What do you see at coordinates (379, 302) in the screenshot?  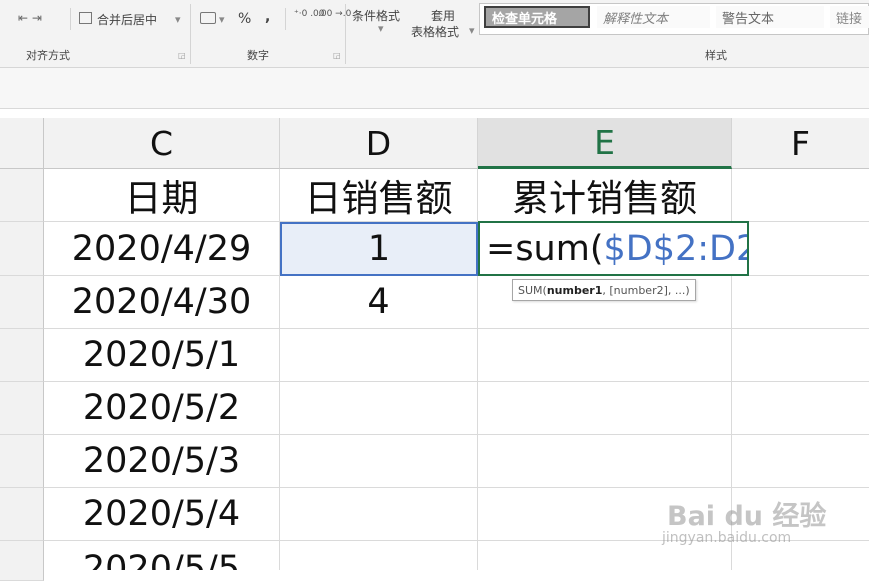 I see `cell-d3: 4` at bounding box center [379, 302].